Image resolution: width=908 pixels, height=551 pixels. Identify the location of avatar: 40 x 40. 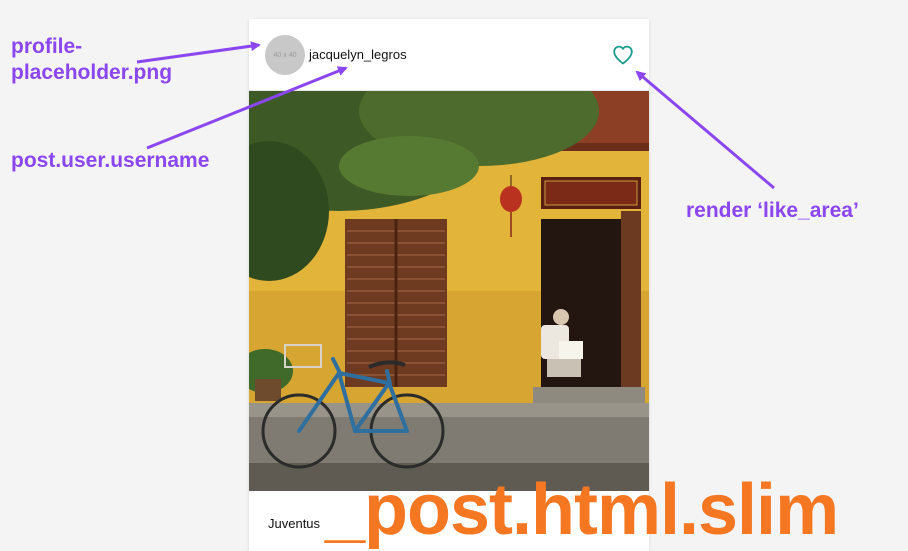
(285, 55).